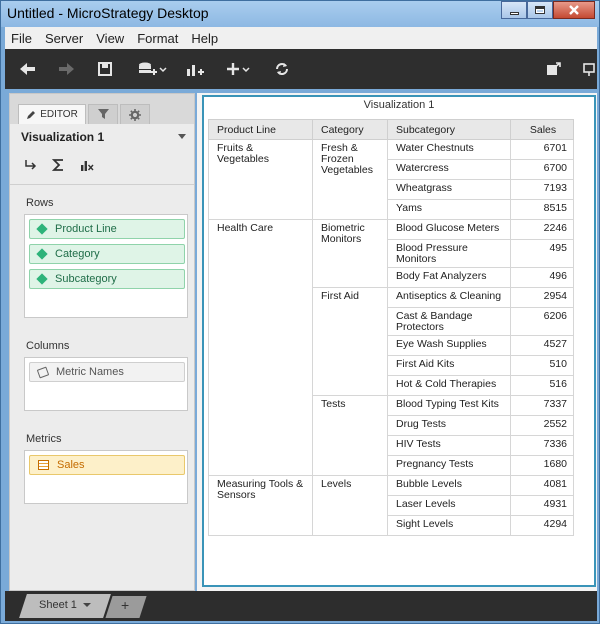 The image size is (600, 624). Describe the element at coordinates (449, 345) in the screenshot. I see `cell-subcategory: Eye Wash Supplies` at that location.